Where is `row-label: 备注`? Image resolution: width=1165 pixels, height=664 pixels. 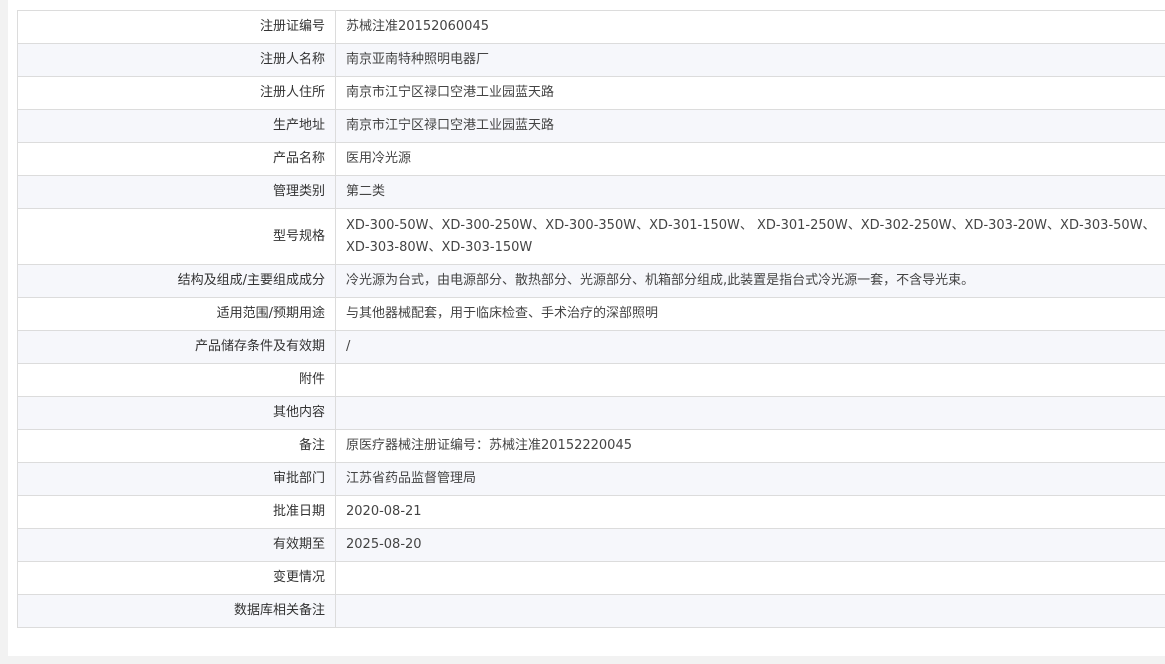
row-label: 备注 is located at coordinates (176, 446).